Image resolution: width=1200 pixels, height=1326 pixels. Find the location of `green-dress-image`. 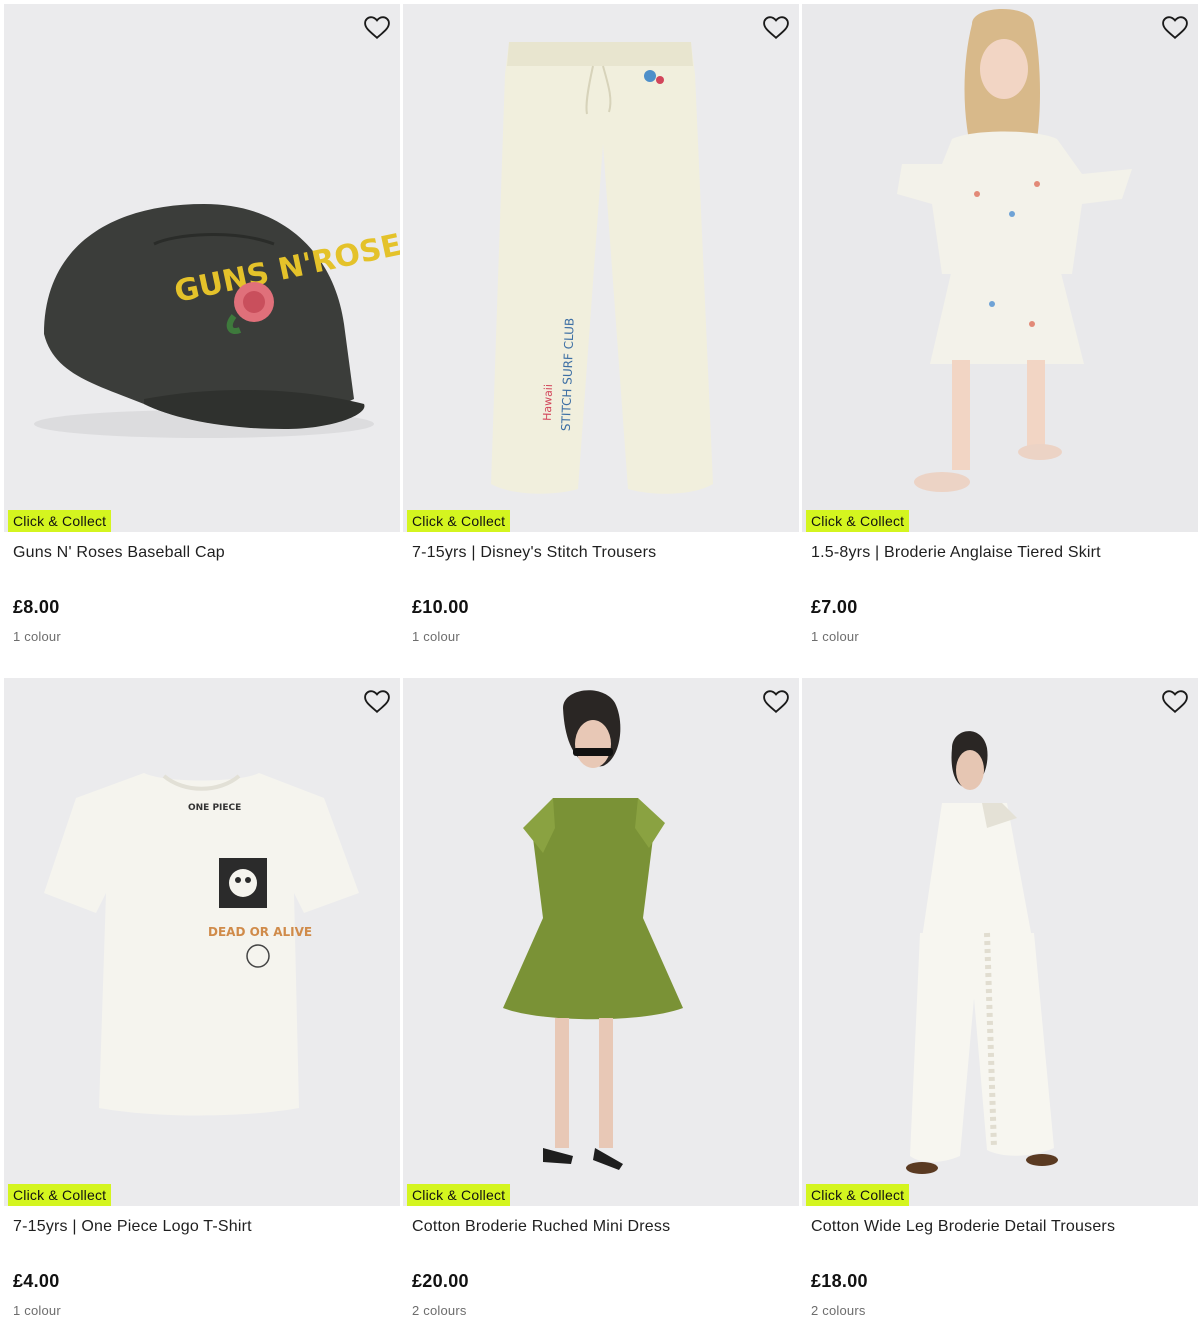

green-dress-image is located at coordinates (593, 930).